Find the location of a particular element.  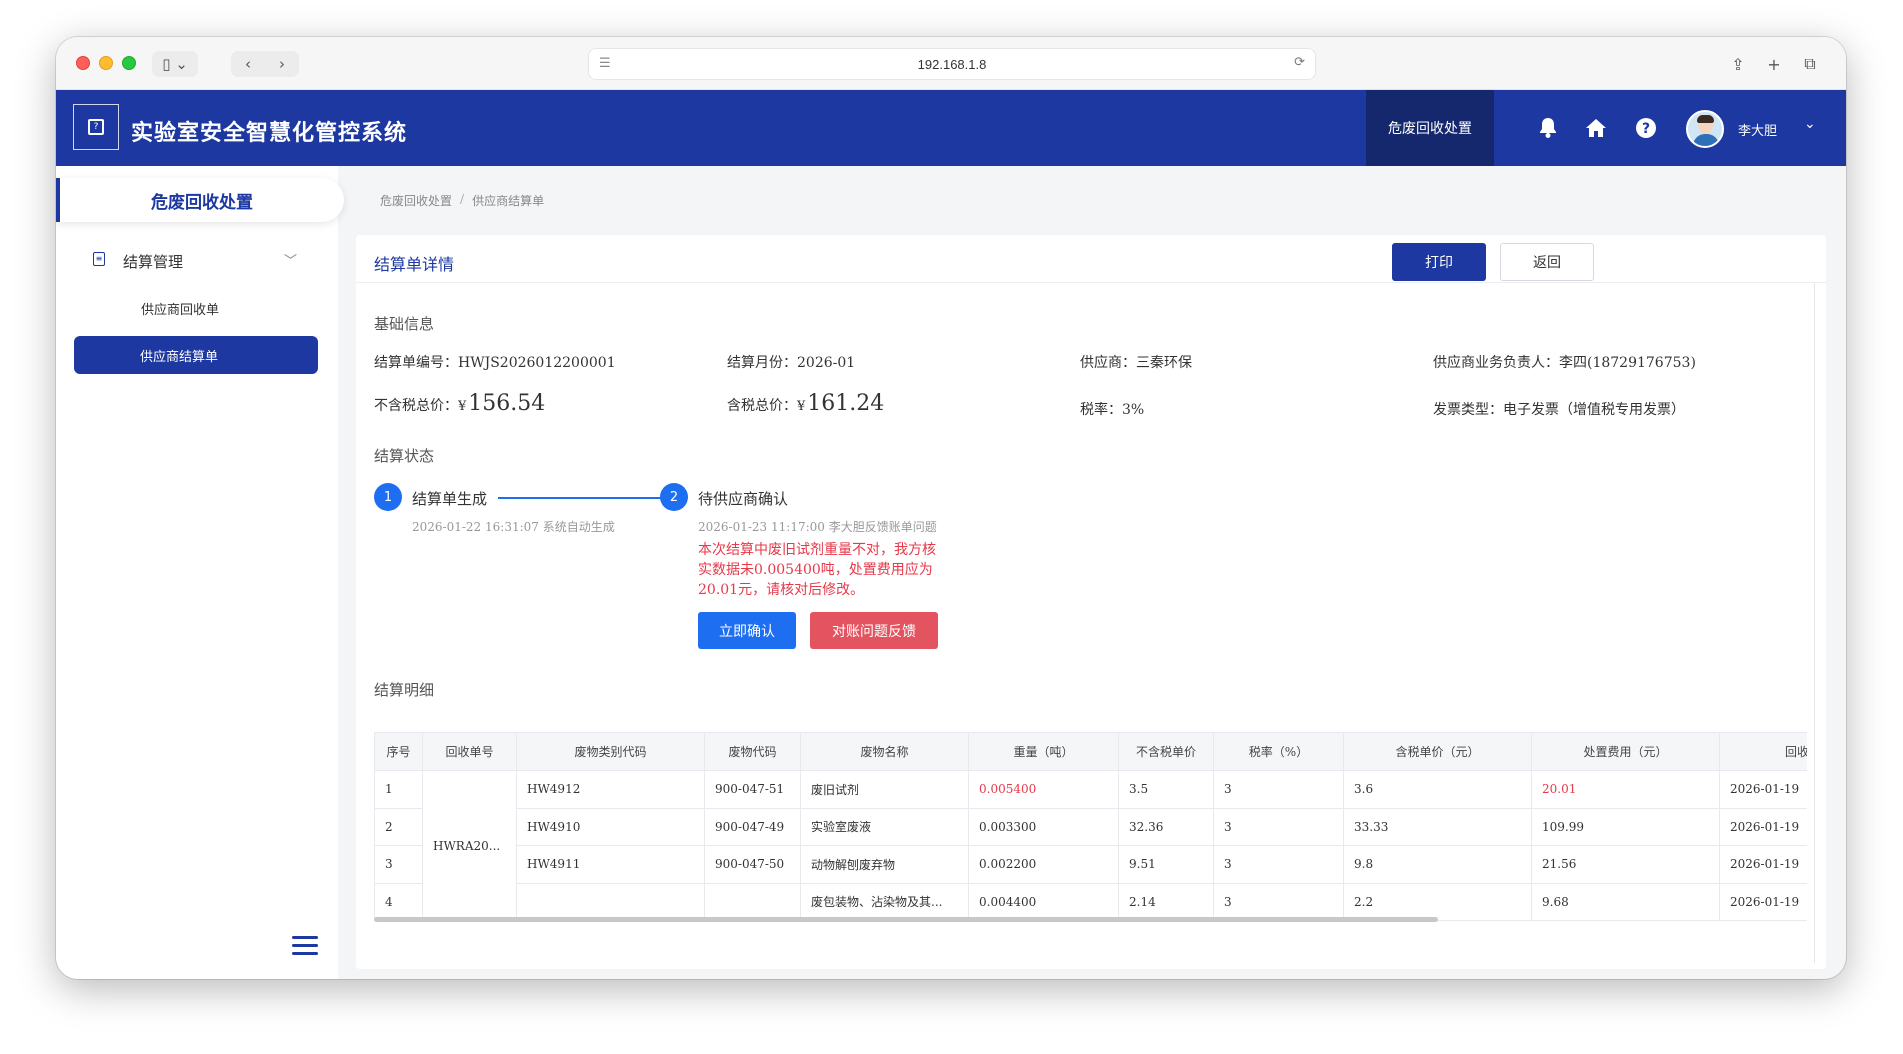

back-nav-icon: ‹ is located at coordinates (248, 64).